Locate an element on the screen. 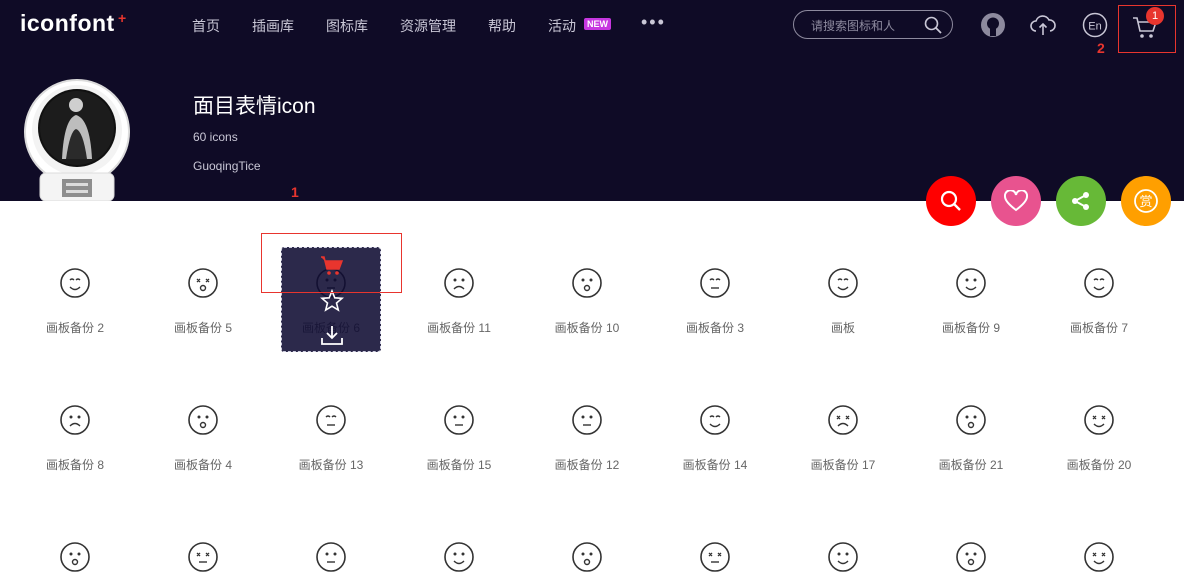 Image resolution: width=1184 pixels, height=573 pixels. language-en-label: En is located at coordinates (1094, 27).